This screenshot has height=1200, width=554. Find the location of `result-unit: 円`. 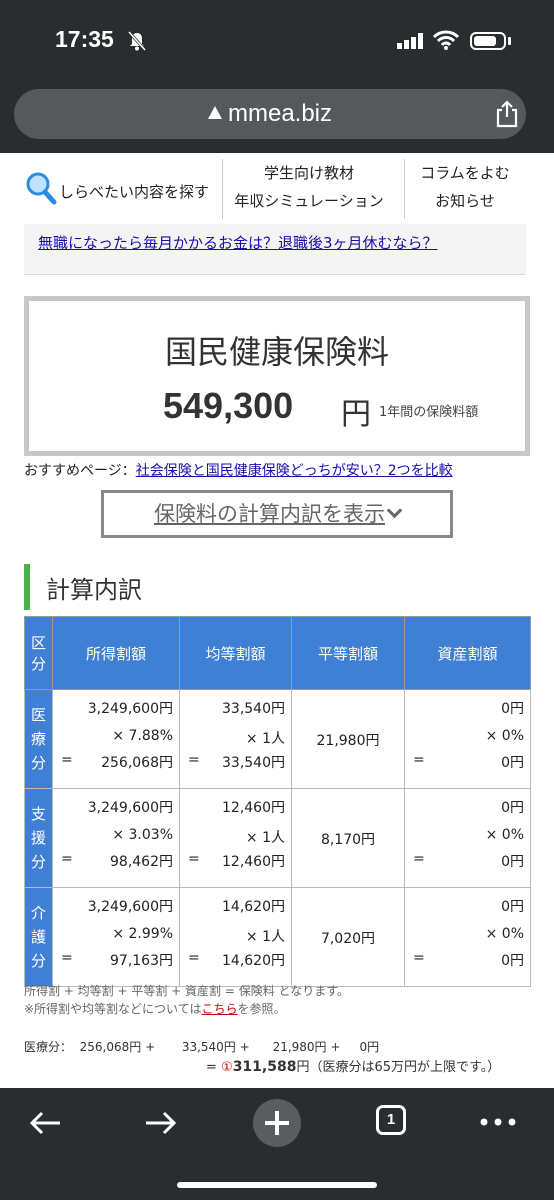

result-unit: 円 is located at coordinates (356, 414).